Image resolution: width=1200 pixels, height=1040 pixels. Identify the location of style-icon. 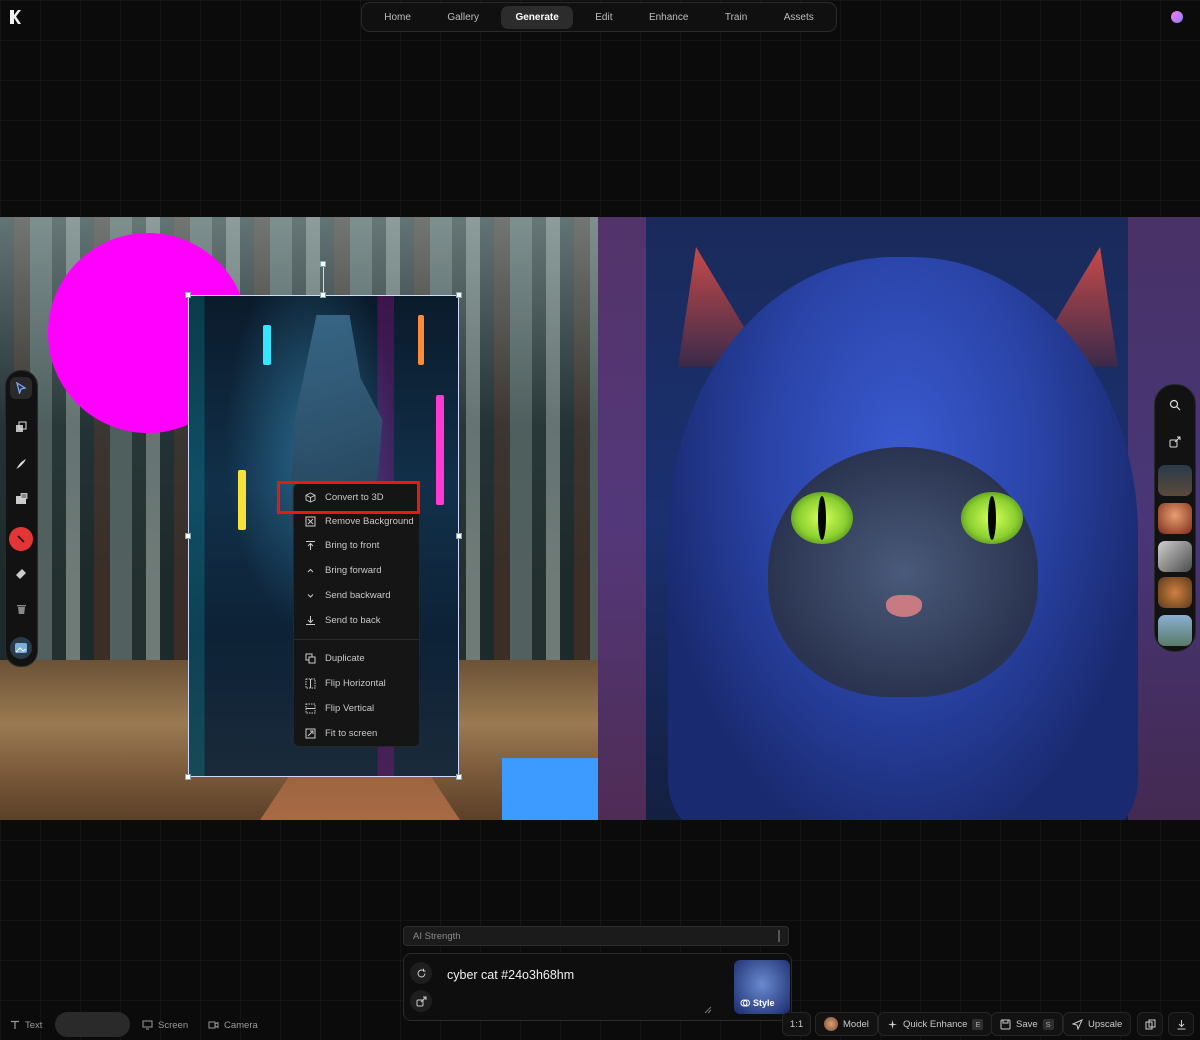
(745, 1003).